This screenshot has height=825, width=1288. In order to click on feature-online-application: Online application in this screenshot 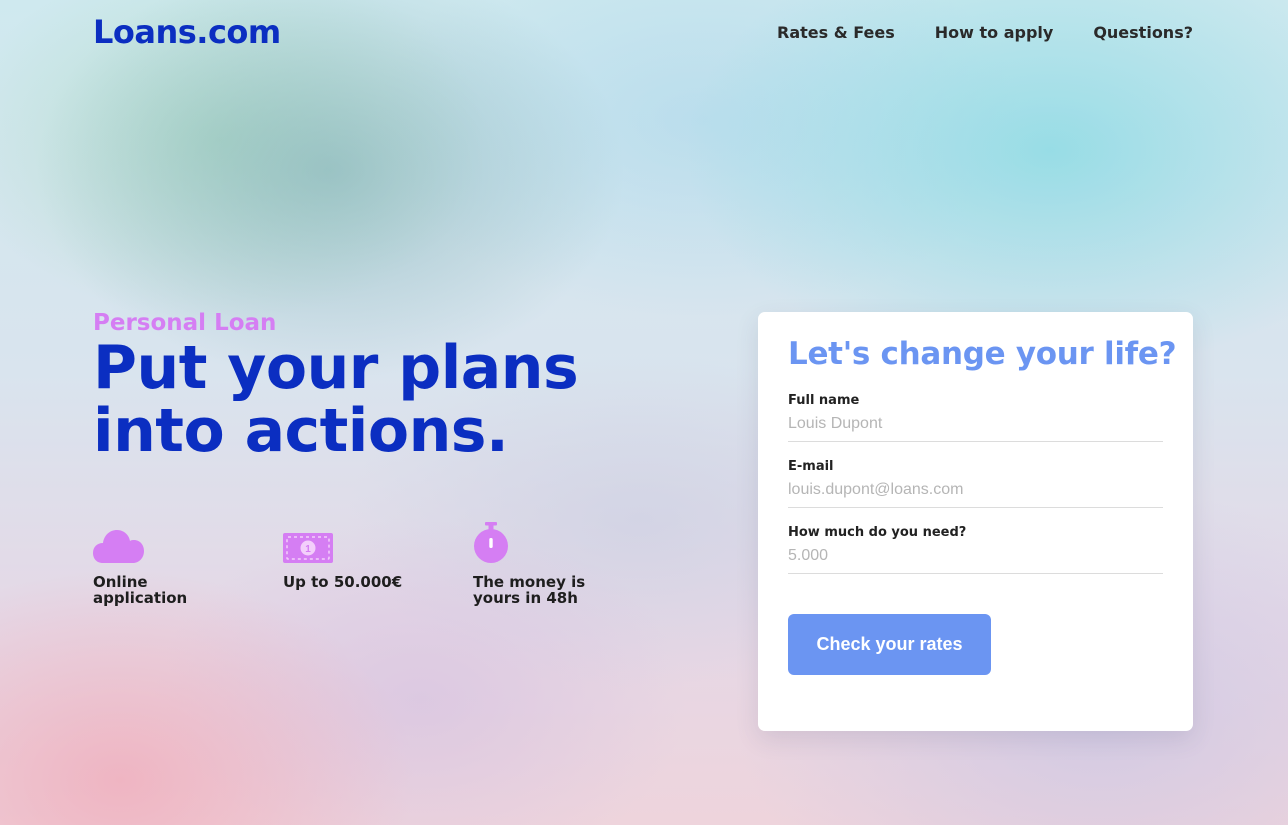, I will do `click(188, 564)`.